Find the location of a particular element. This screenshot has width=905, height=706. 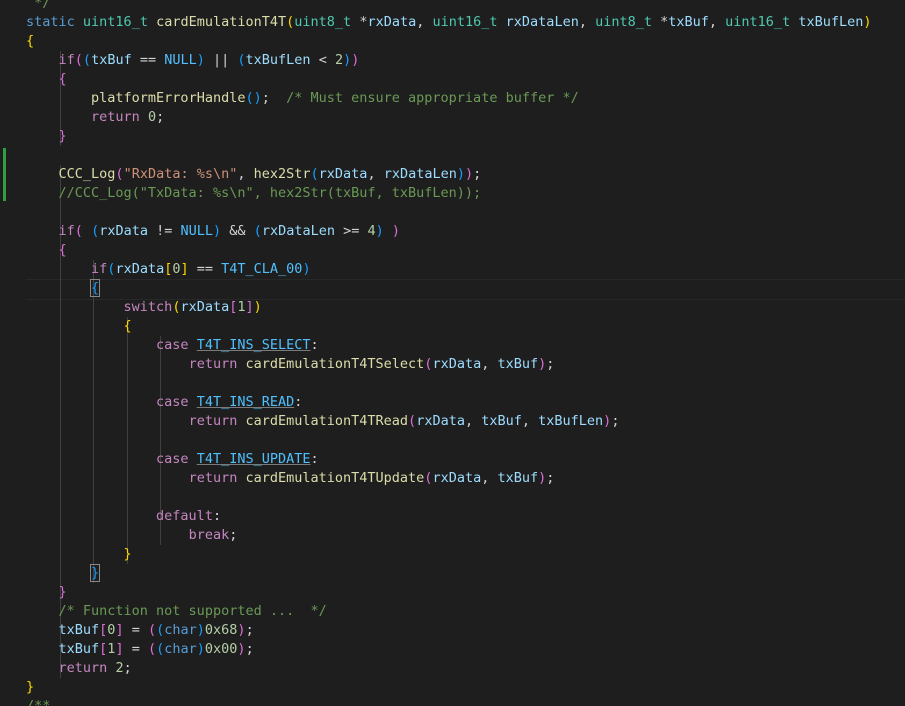

code-line: return 2; is located at coordinates (79, 668).